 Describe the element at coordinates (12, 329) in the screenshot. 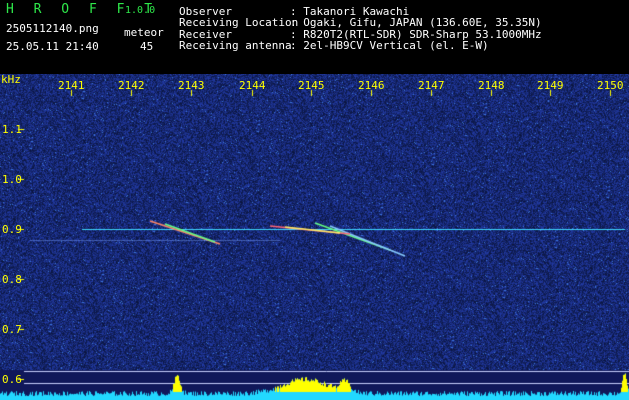

I see `freq-tick-0-7: 0.7` at that location.